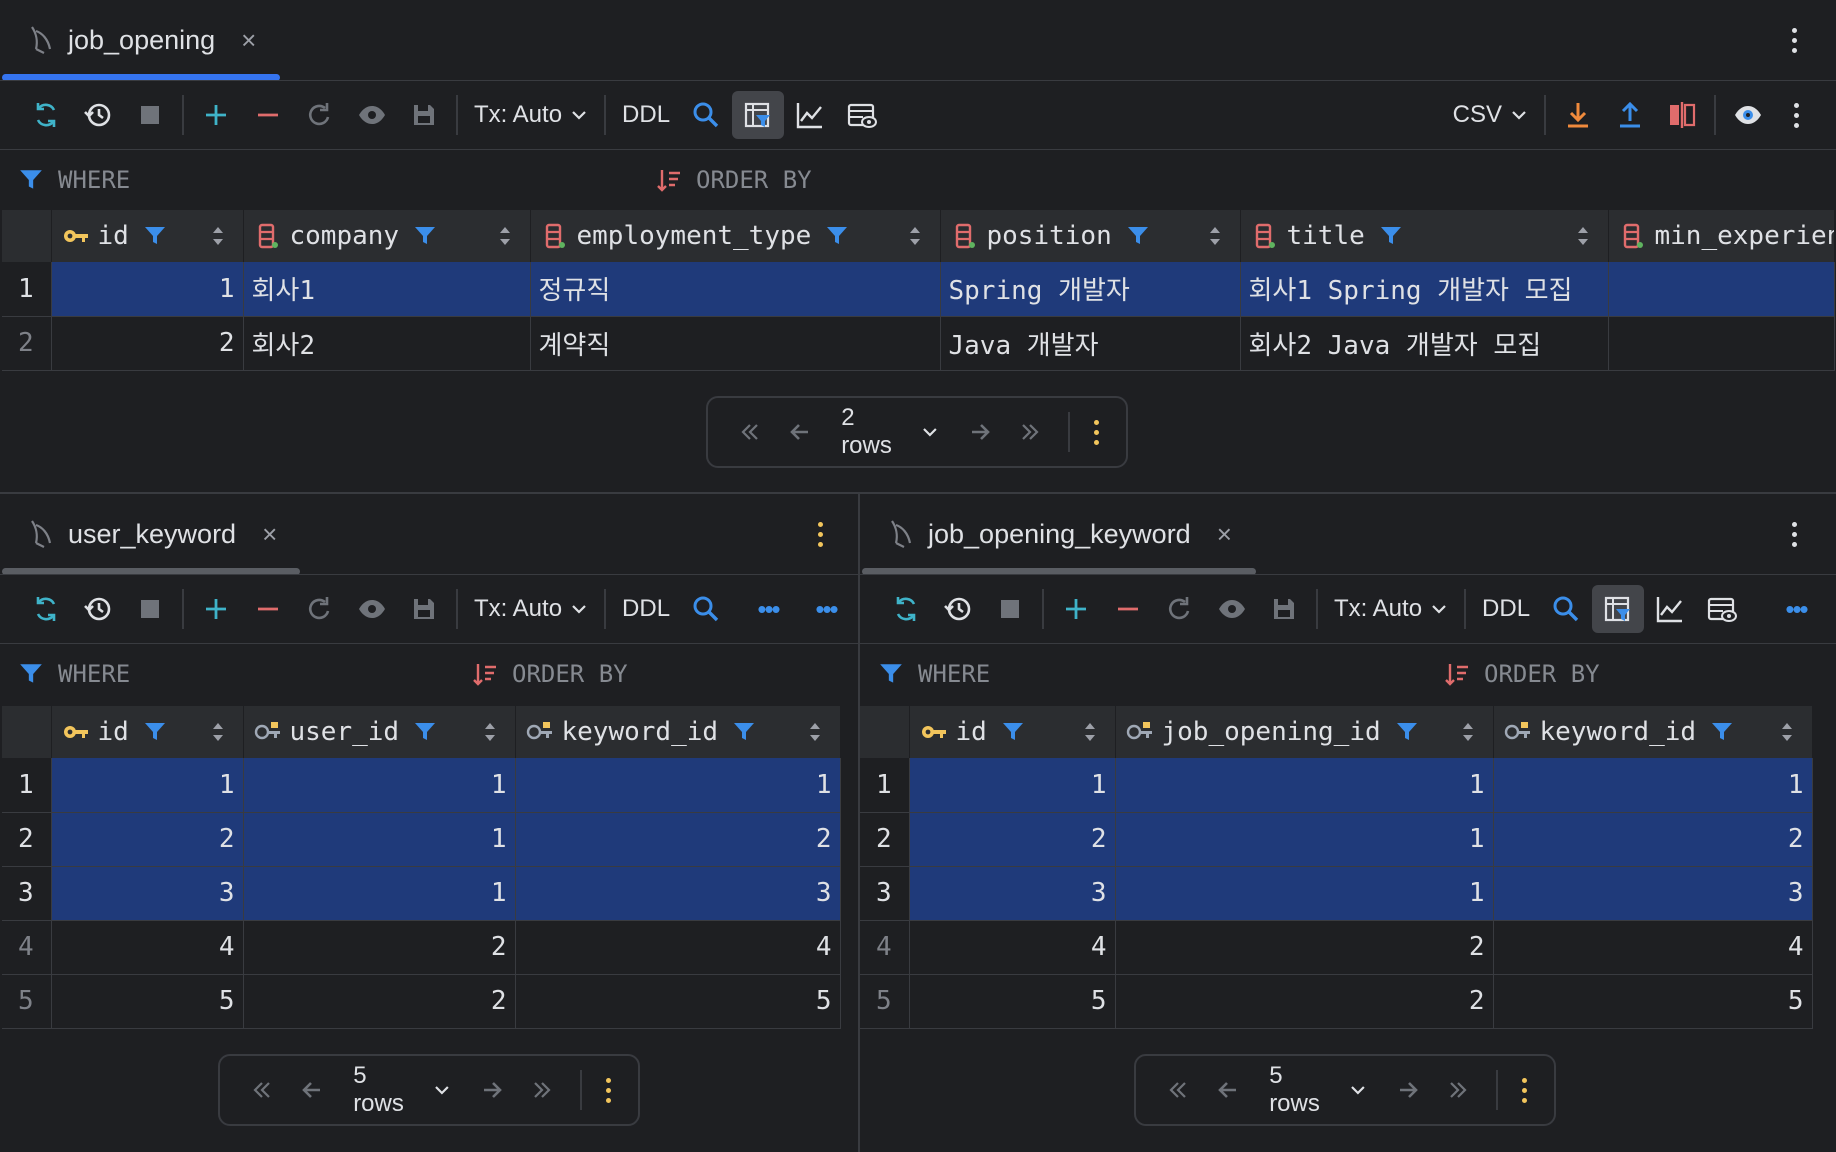 The image size is (1836, 1152). I want to click on cell-id: 1, so click(147, 785).